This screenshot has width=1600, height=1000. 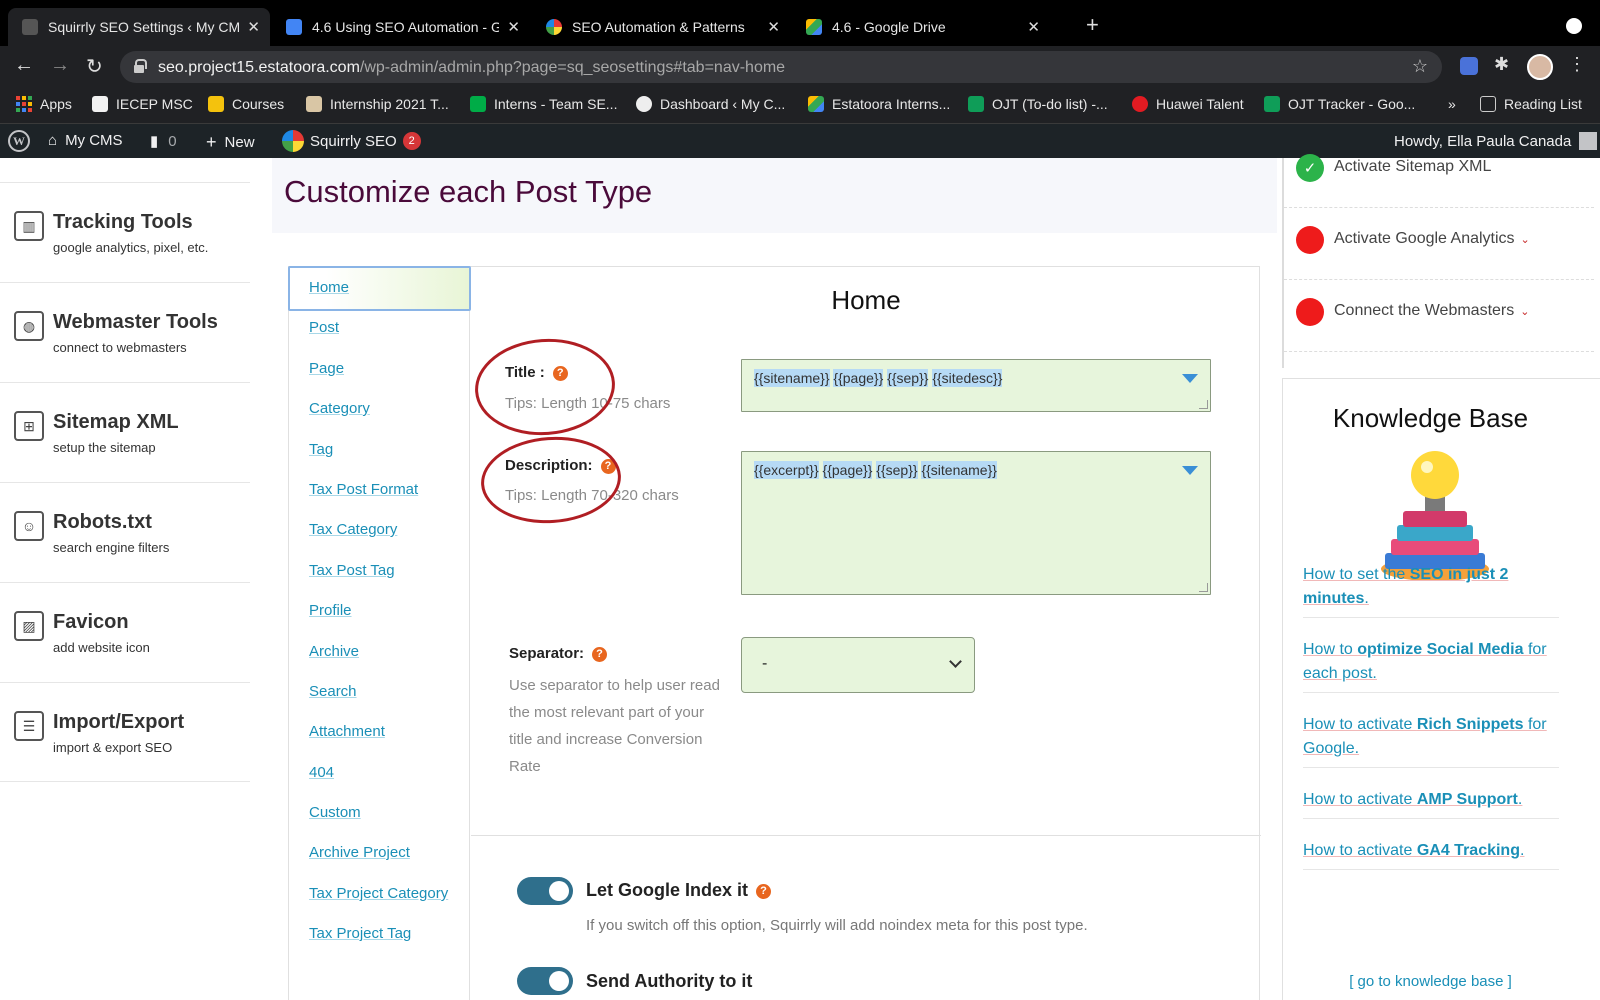 What do you see at coordinates (259, 67) in the screenshot?
I see `url-host: seo.project15.estatoora.com` at bounding box center [259, 67].